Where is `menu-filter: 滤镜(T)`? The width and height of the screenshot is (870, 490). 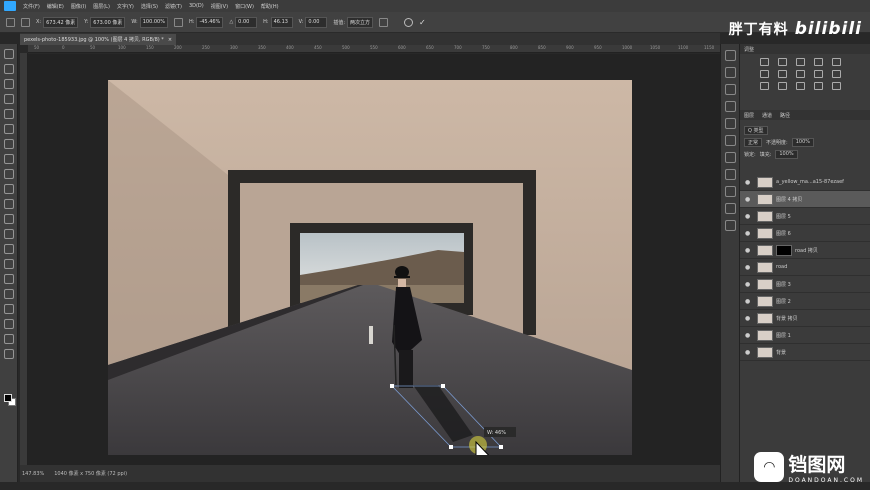 menu-filter: 滤镜(T) is located at coordinates (173, 6).